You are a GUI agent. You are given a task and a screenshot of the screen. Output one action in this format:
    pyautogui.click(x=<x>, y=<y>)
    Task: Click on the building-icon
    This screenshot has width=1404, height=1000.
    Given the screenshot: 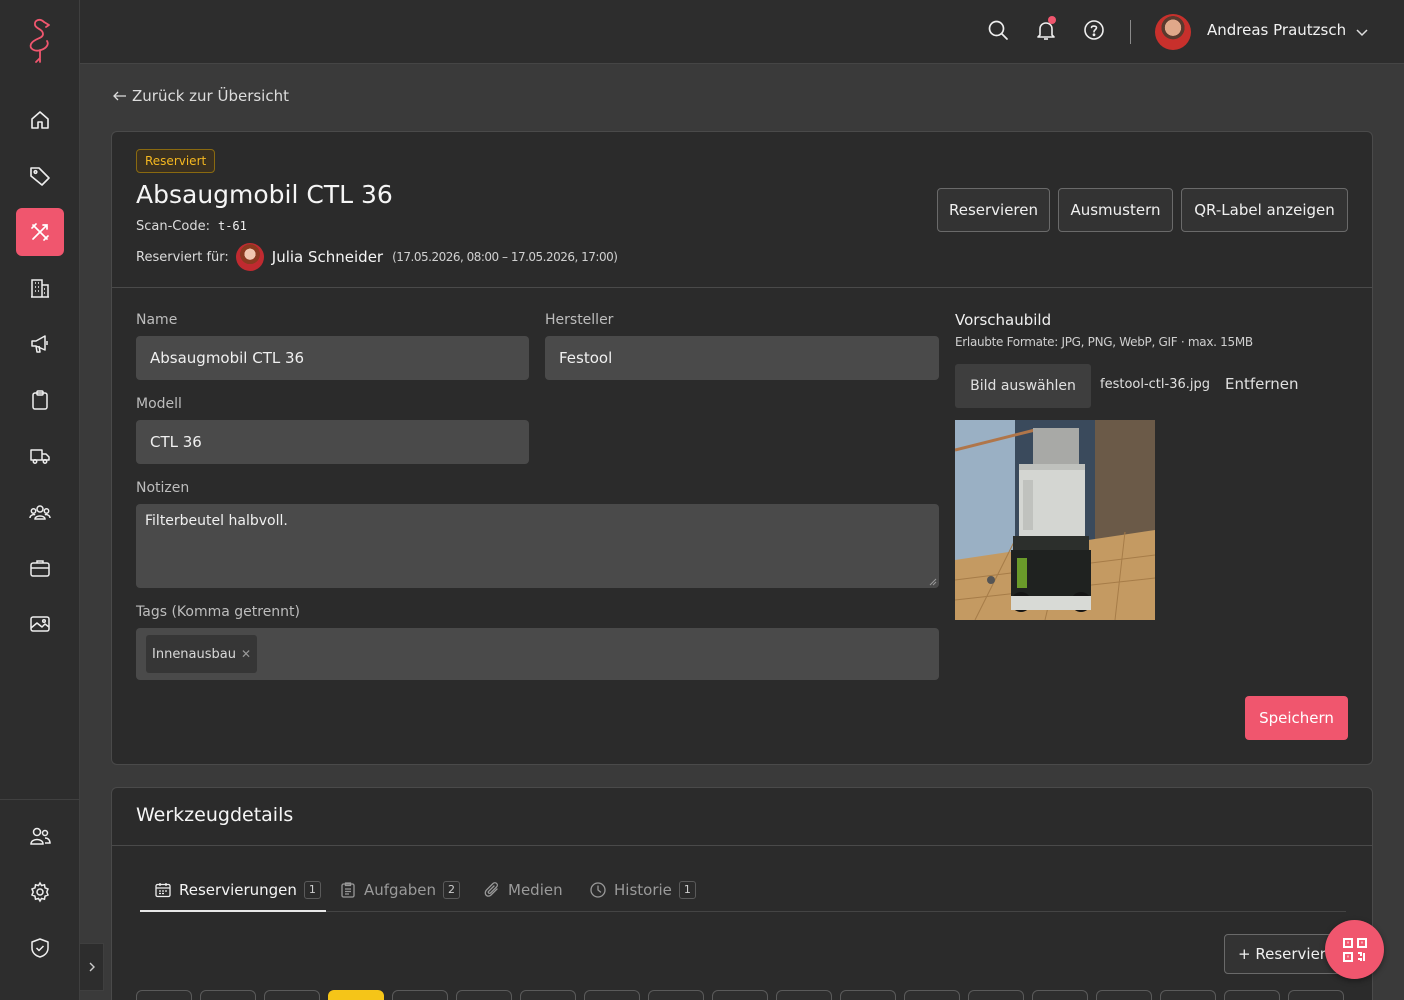 What is the action you would take?
    pyautogui.click(x=40, y=288)
    